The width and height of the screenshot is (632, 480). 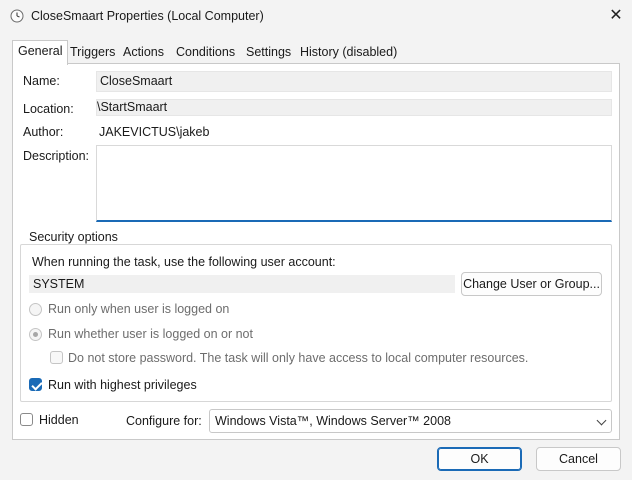 What do you see at coordinates (354, 81) in the screenshot?
I see `name-field: CloseSmaart` at bounding box center [354, 81].